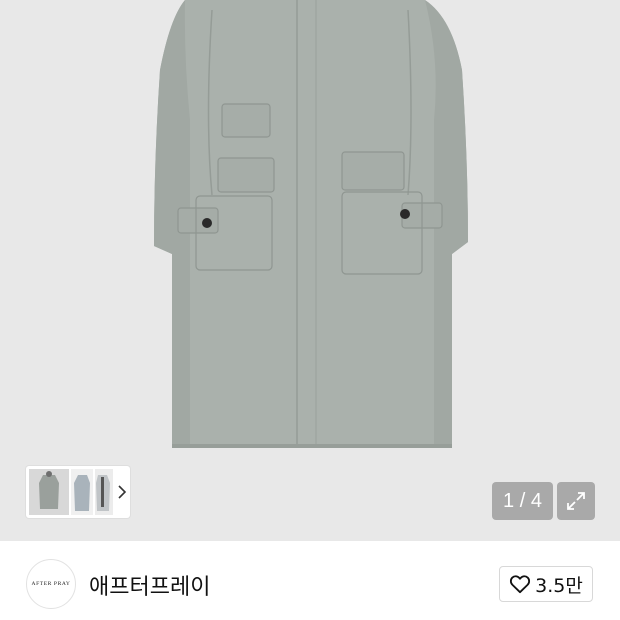  Describe the element at coordinates (149, 585) in the screenshot. I see `brand-name: 애프터프레이` at that location.